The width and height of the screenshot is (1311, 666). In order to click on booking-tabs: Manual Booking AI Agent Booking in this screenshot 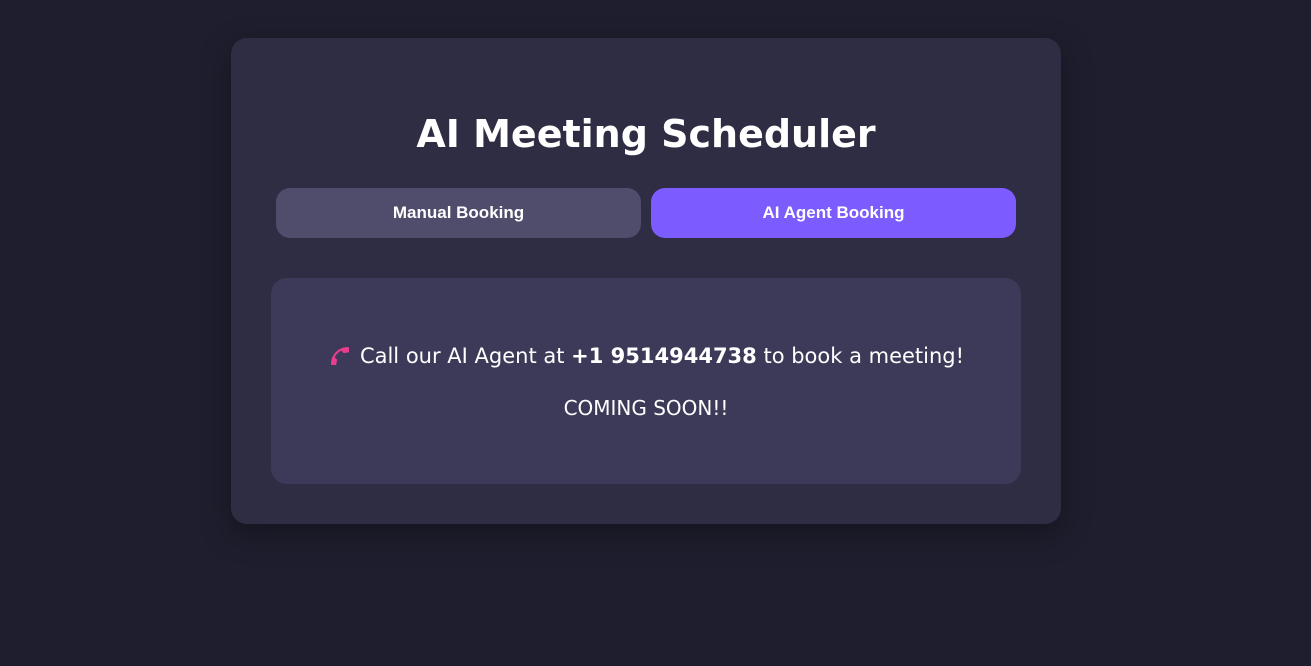, I will do `click(646, 213)`.